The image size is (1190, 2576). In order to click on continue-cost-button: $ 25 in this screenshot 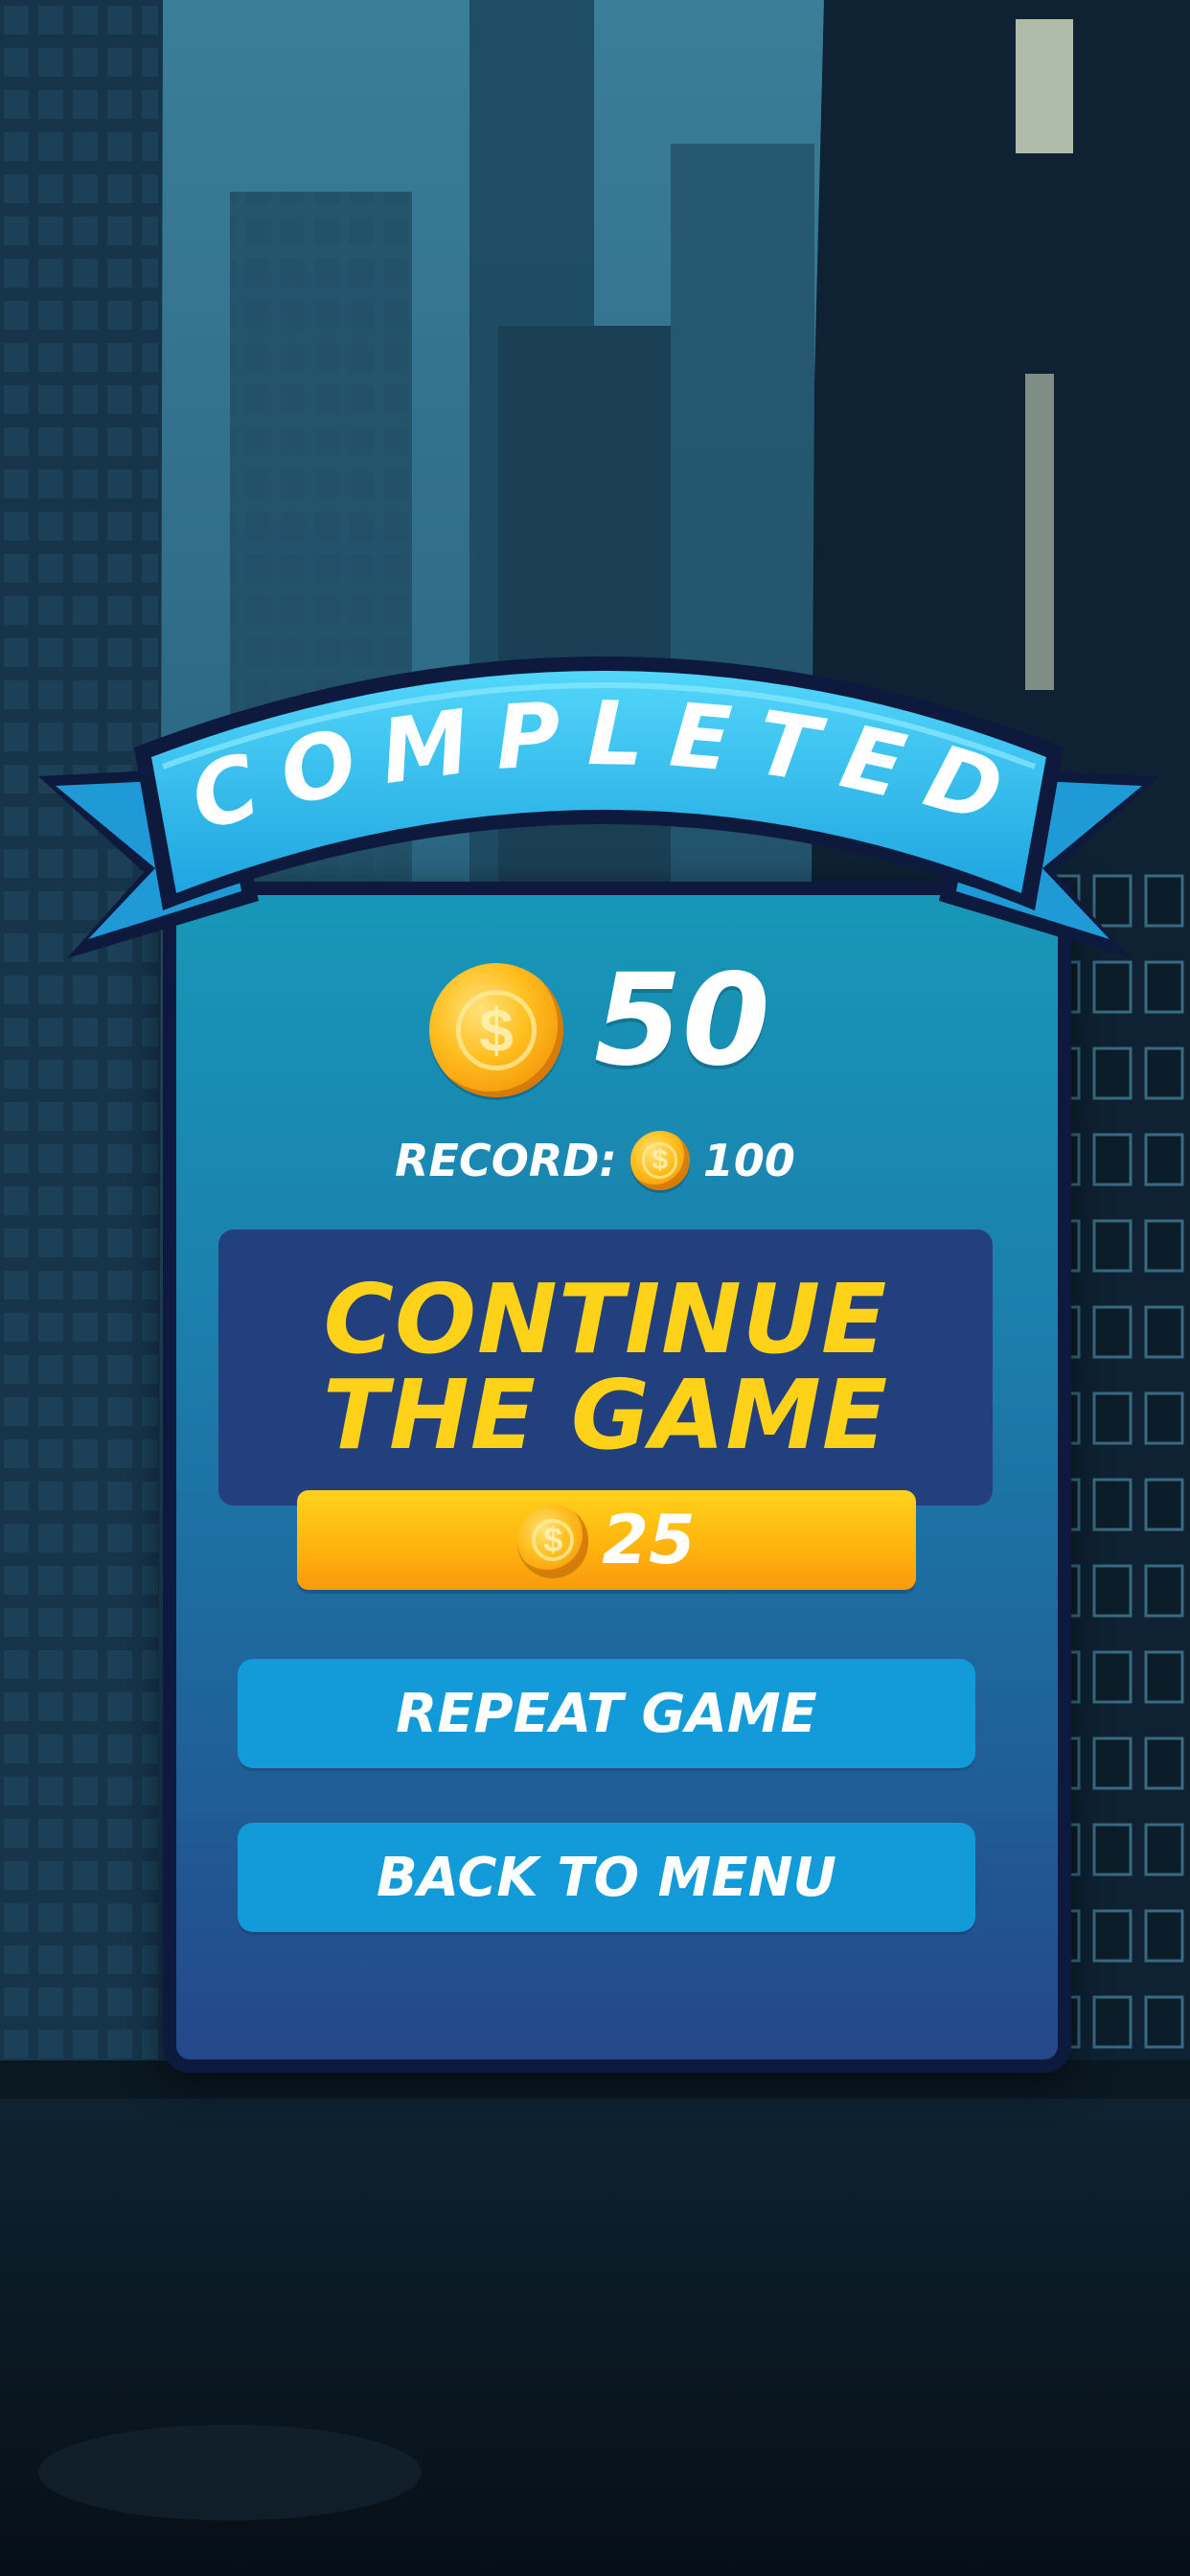, I will do `click(606, 1540)`.